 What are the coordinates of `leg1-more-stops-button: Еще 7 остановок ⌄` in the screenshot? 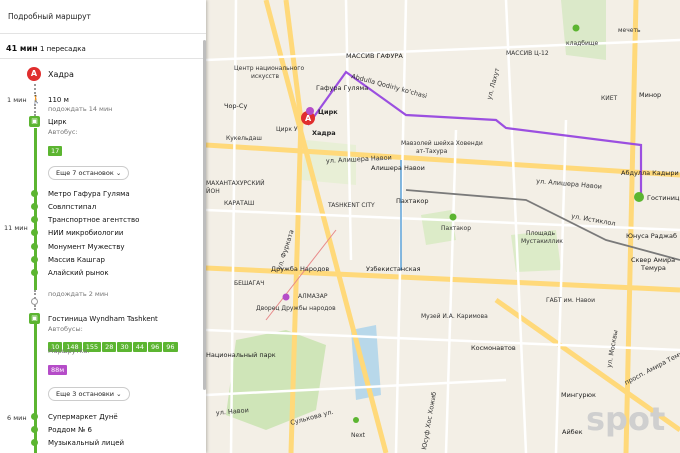 It's located at (89, 173).